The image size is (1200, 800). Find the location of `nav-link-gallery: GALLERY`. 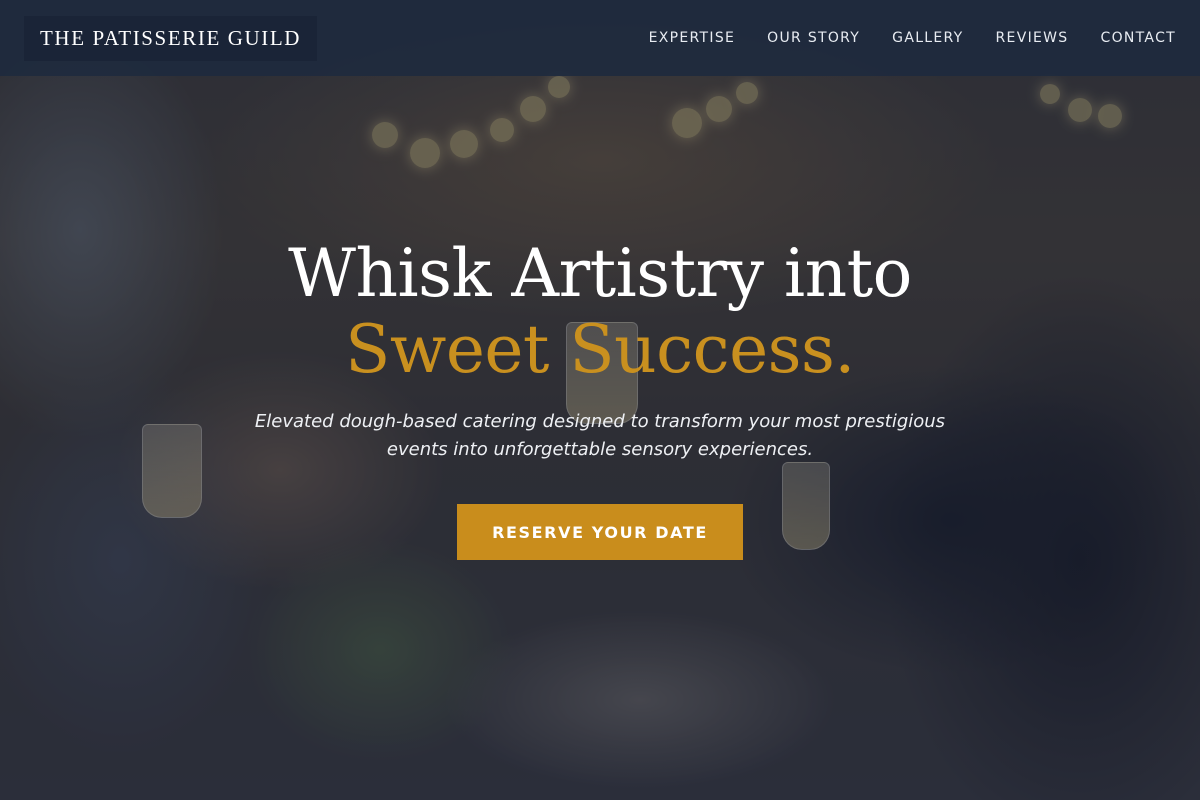

nav-link-gallery: GALLERY is located at coordinates (927, 38).